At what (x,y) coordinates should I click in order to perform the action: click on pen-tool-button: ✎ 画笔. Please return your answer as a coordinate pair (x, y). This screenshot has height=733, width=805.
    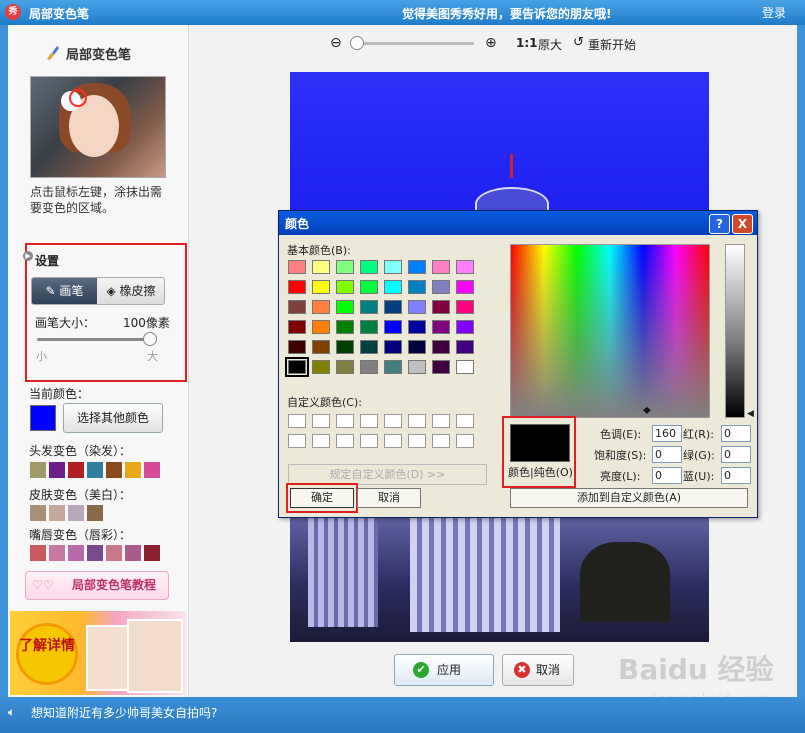
    Looking at the image, I should click on (64, 291).